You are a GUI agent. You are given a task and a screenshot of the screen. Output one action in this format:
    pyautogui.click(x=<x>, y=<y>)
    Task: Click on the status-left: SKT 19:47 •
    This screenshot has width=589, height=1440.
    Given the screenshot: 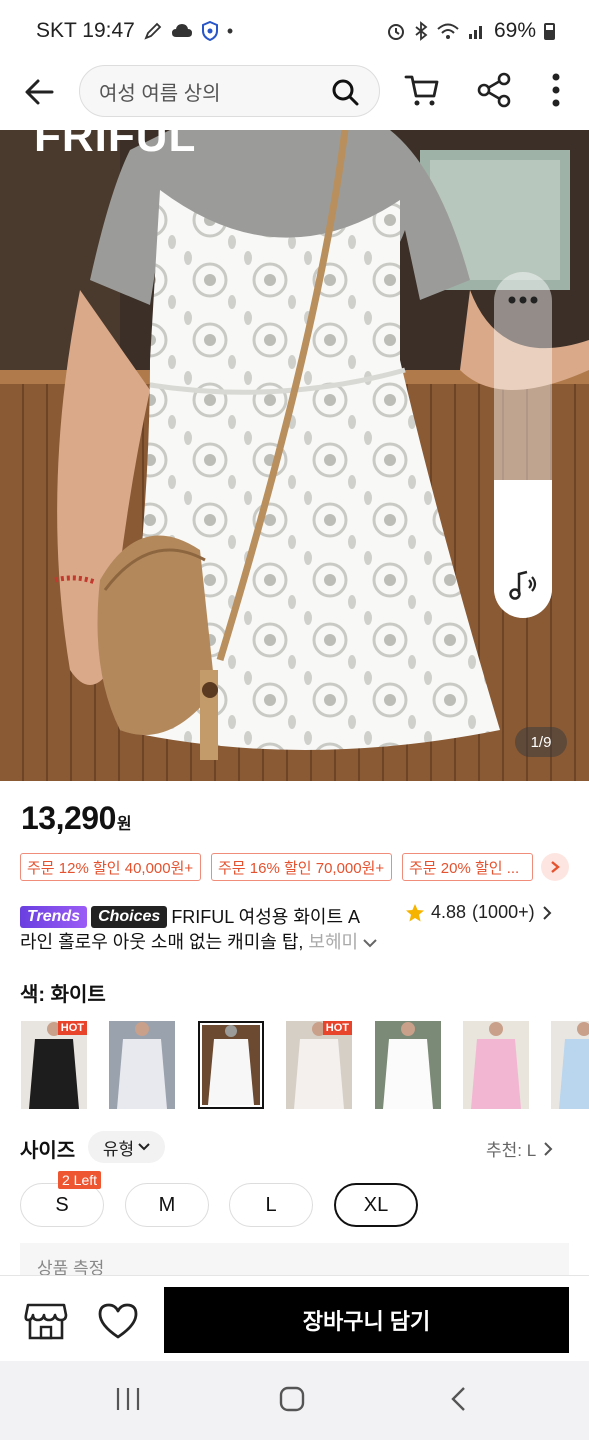 What is the action you would take?
    pyautogui.click(x=134, y=31)
    